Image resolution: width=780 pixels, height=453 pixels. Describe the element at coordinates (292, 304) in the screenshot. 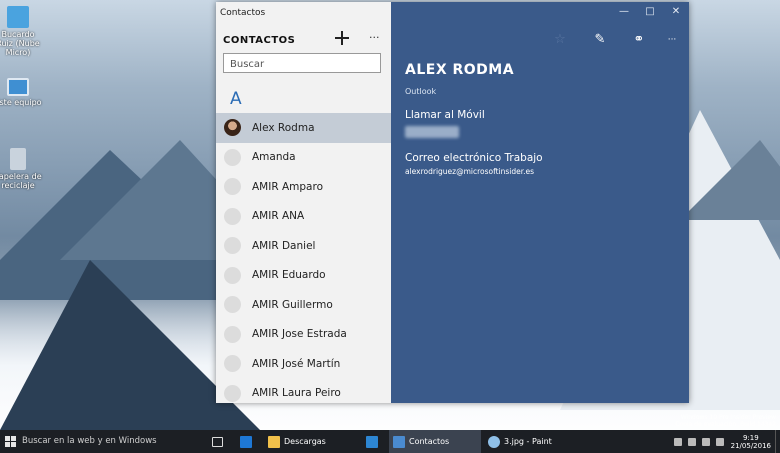

I see `contact-name: AMIR Guillermo` at that location.